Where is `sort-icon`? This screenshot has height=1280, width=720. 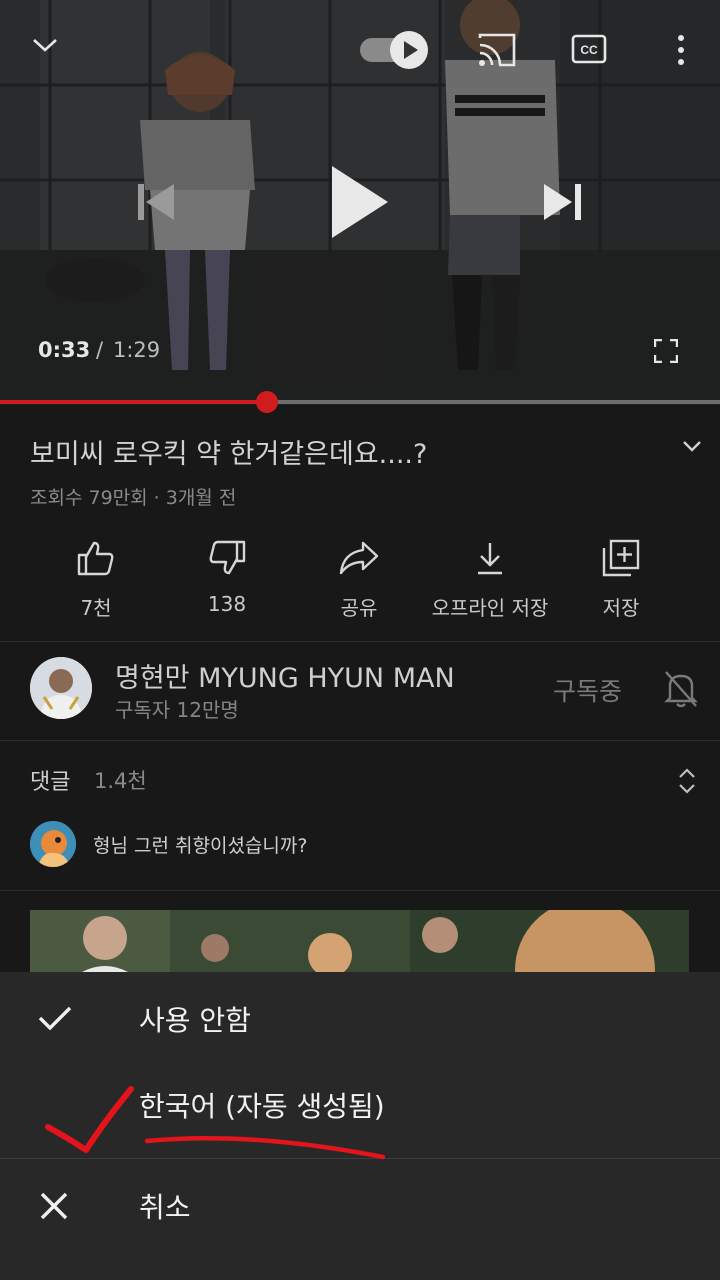 sort-icon is located at coordinates (687, 781).